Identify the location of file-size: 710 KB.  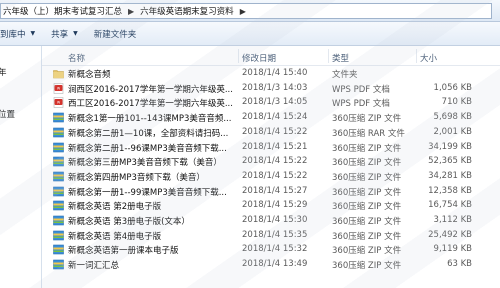
(456, 102).